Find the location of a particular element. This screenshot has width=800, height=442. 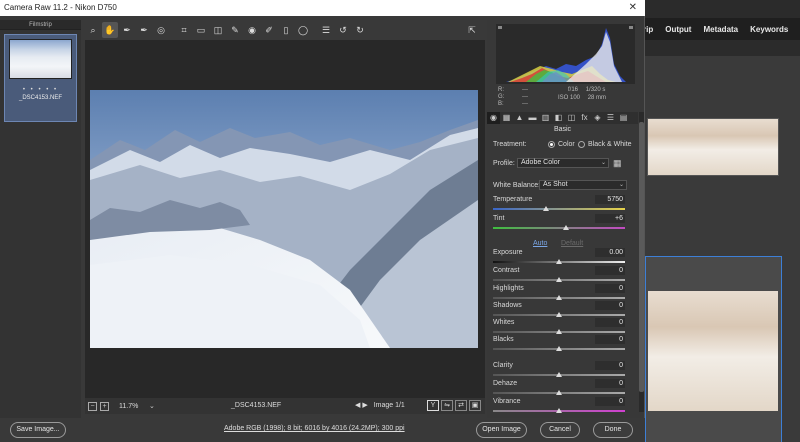

filmstrip-rating: • • • • • is located at coordinates (40, 90).